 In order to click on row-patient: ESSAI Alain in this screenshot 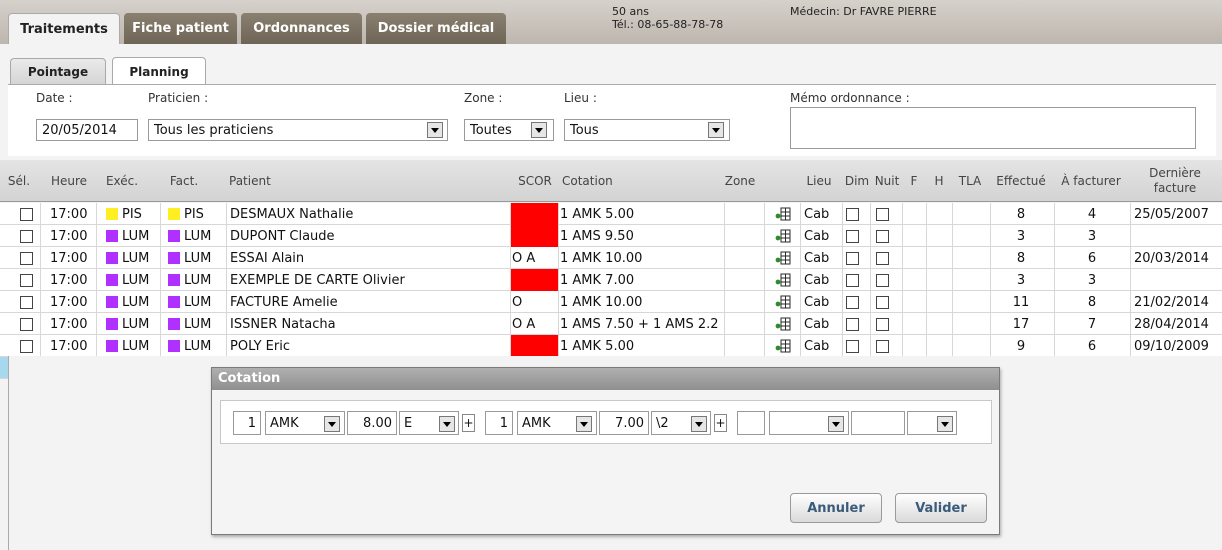, I will do `click(369, 258)`.